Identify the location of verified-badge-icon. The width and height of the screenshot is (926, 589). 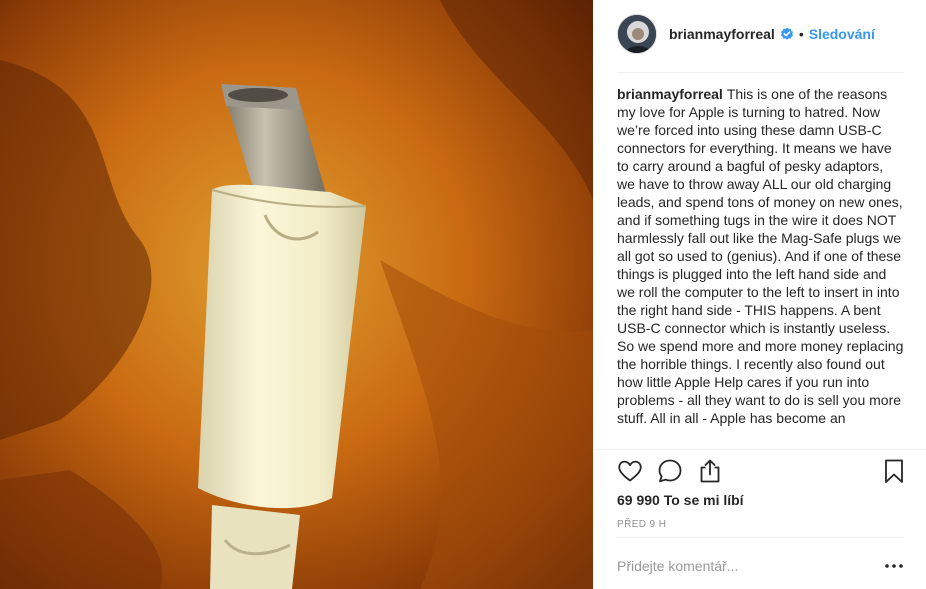
(787, 34).